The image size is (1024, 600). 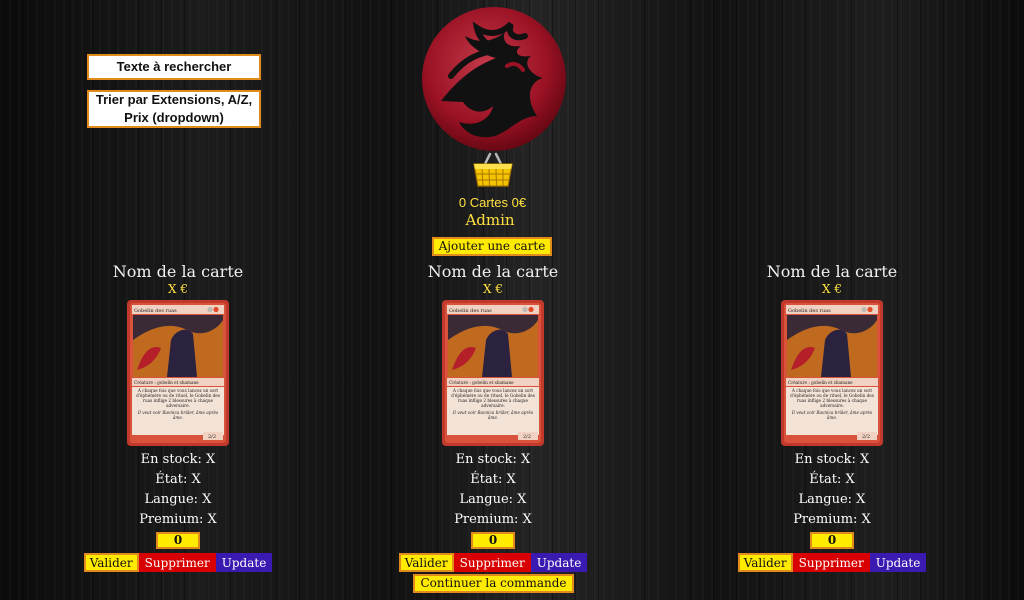 What do you see at coordinates (493, 170) in the screenshot?
I see `shopping-basket-icon` at bounding box center [493, 170].